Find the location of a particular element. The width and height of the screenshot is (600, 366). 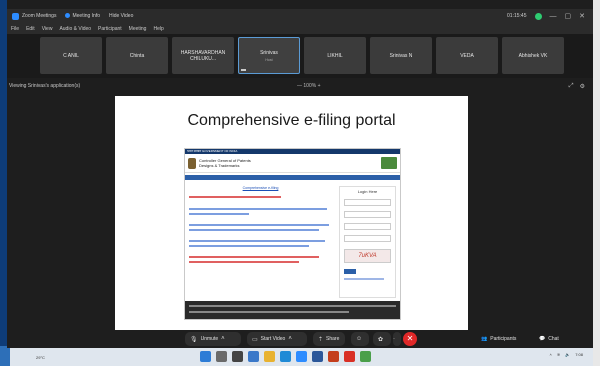

captcha-image: 7uKVA is located at coordinates (367, 256).